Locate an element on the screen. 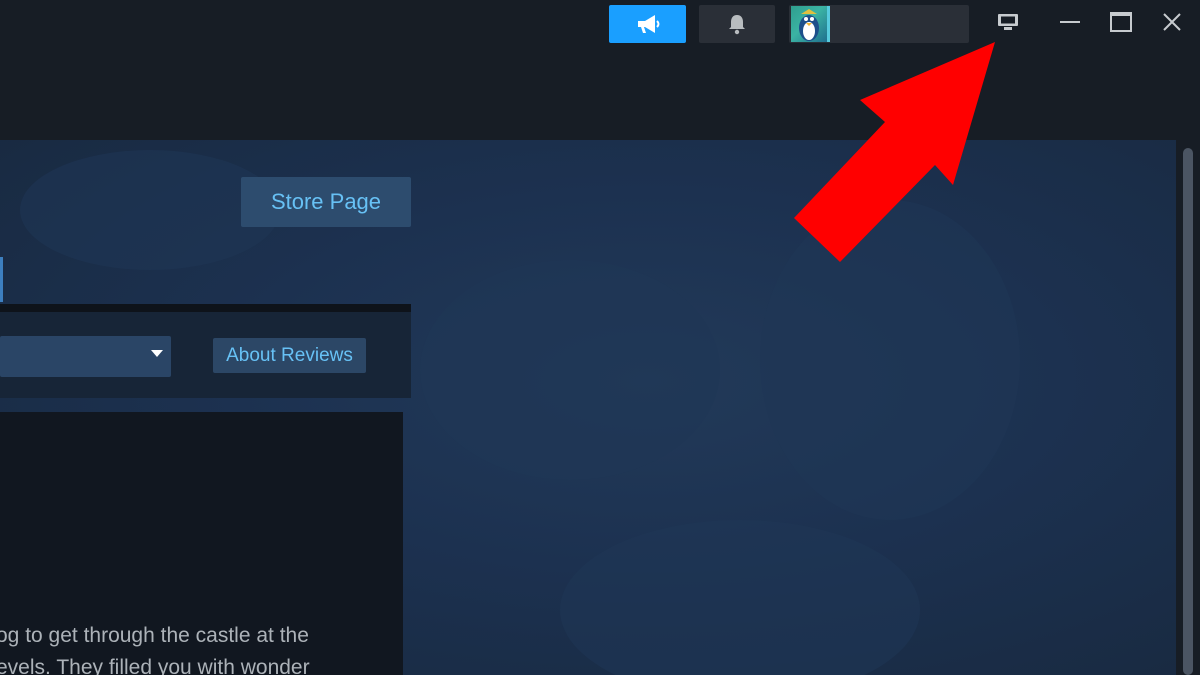  close-button is located at coordinates (1172, 22).